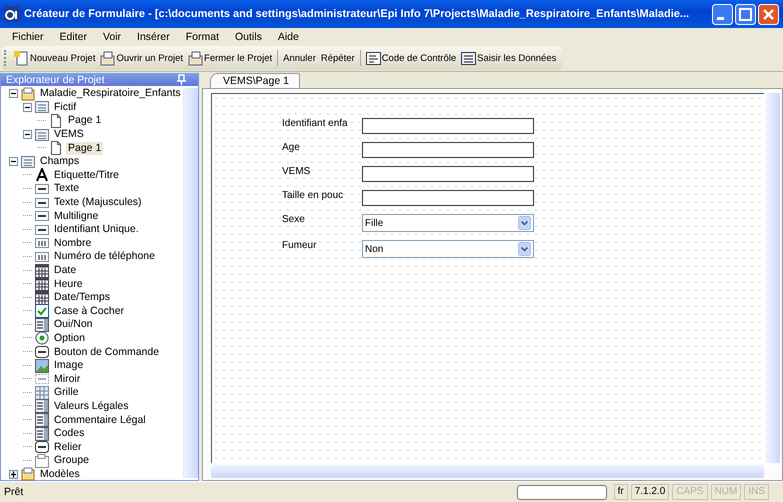 This screenshot has width=783, height=502. I want to click on menu-item: Insérer, so click(153, 36).